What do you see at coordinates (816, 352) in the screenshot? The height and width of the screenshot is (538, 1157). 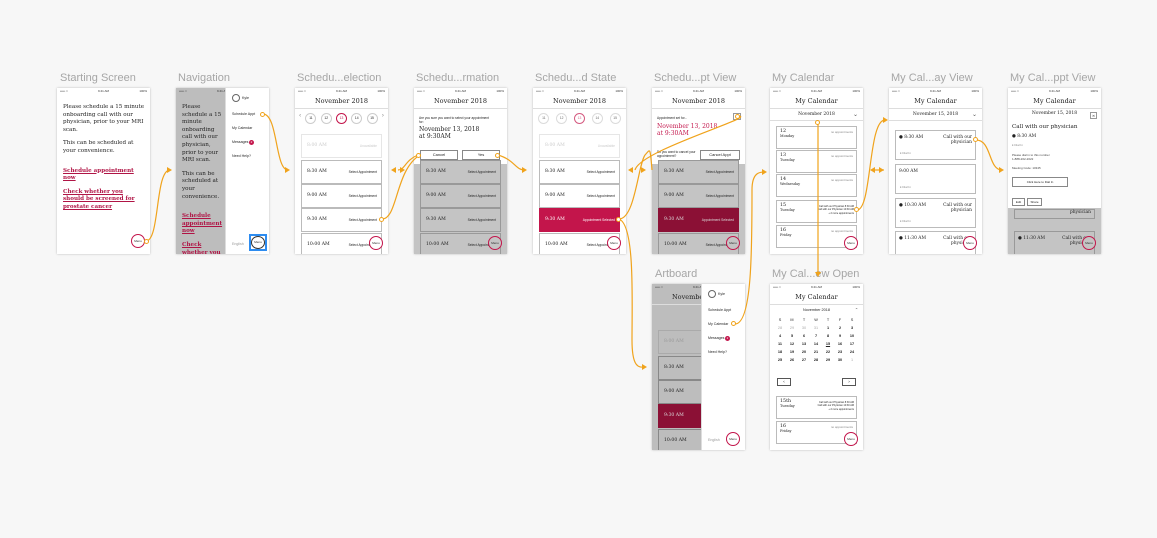 I see `calendar-day: 21` at bounding box center [816, 352].